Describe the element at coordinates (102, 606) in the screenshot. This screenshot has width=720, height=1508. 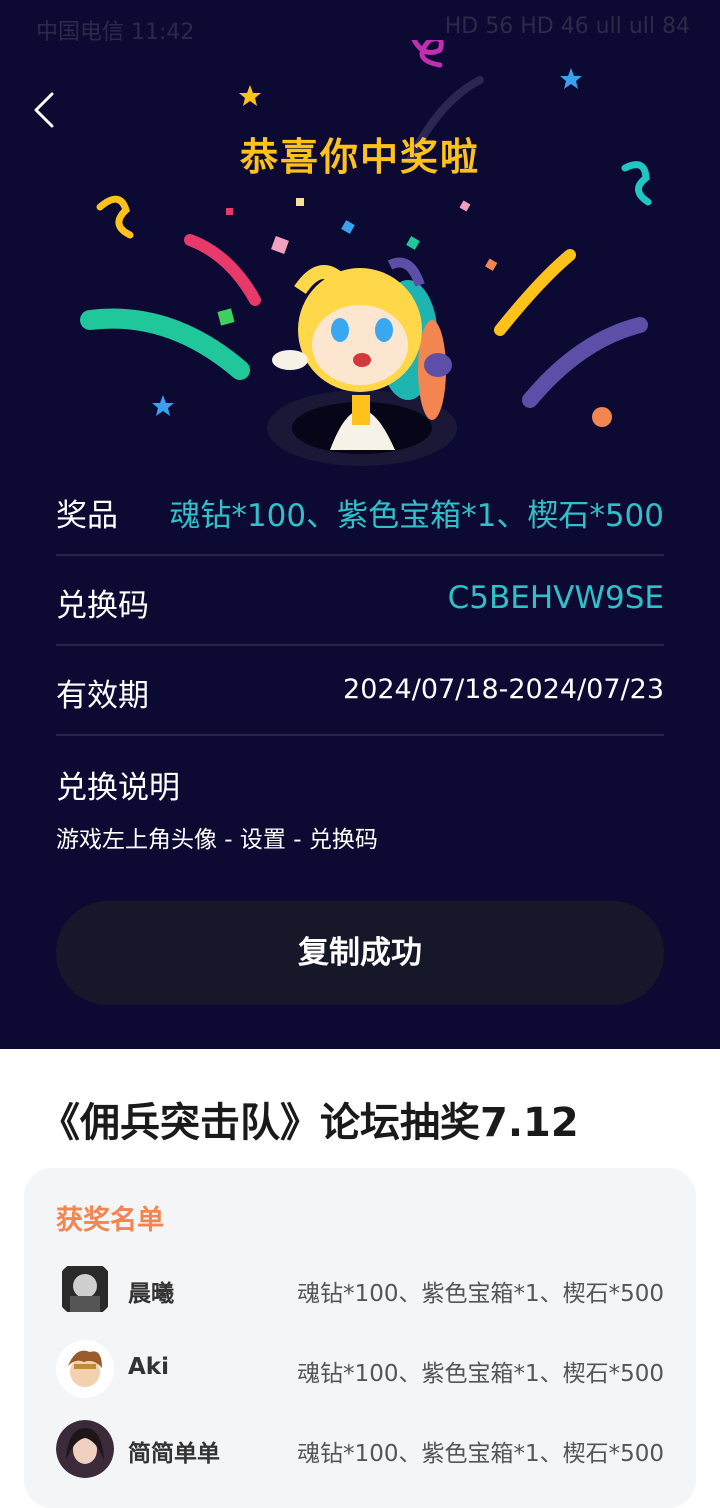
I see `code-label: 兑换码` at that location.